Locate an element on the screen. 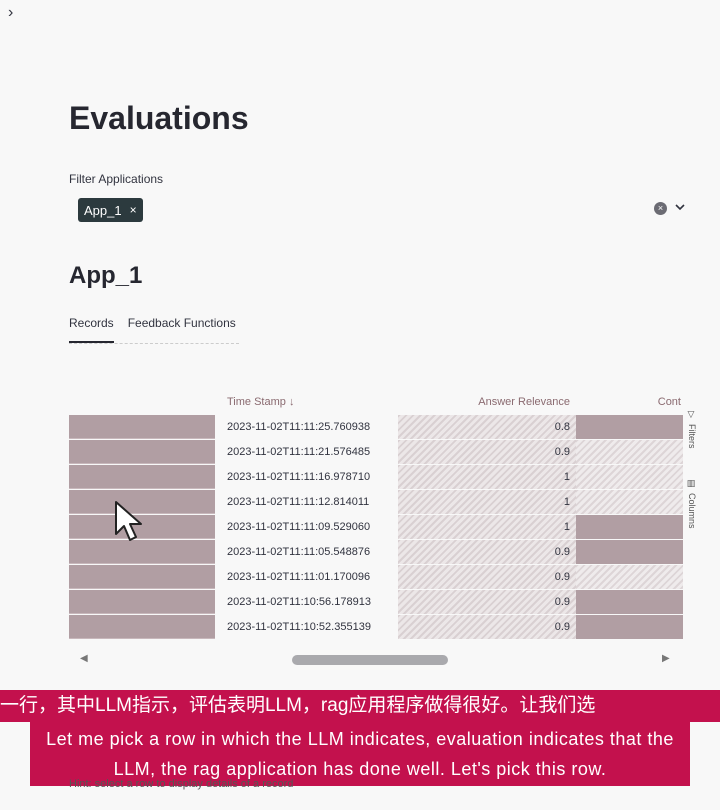 This screenshot has height=810, width=720. filter-label: Filter Applications is located at coordinates (116, 179).